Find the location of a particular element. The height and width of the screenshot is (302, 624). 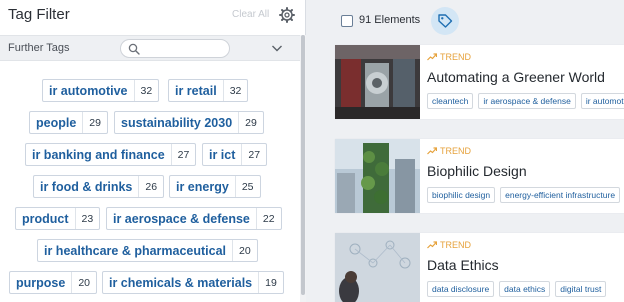

scrollbar-thumb is located at coordinates (303, 165).